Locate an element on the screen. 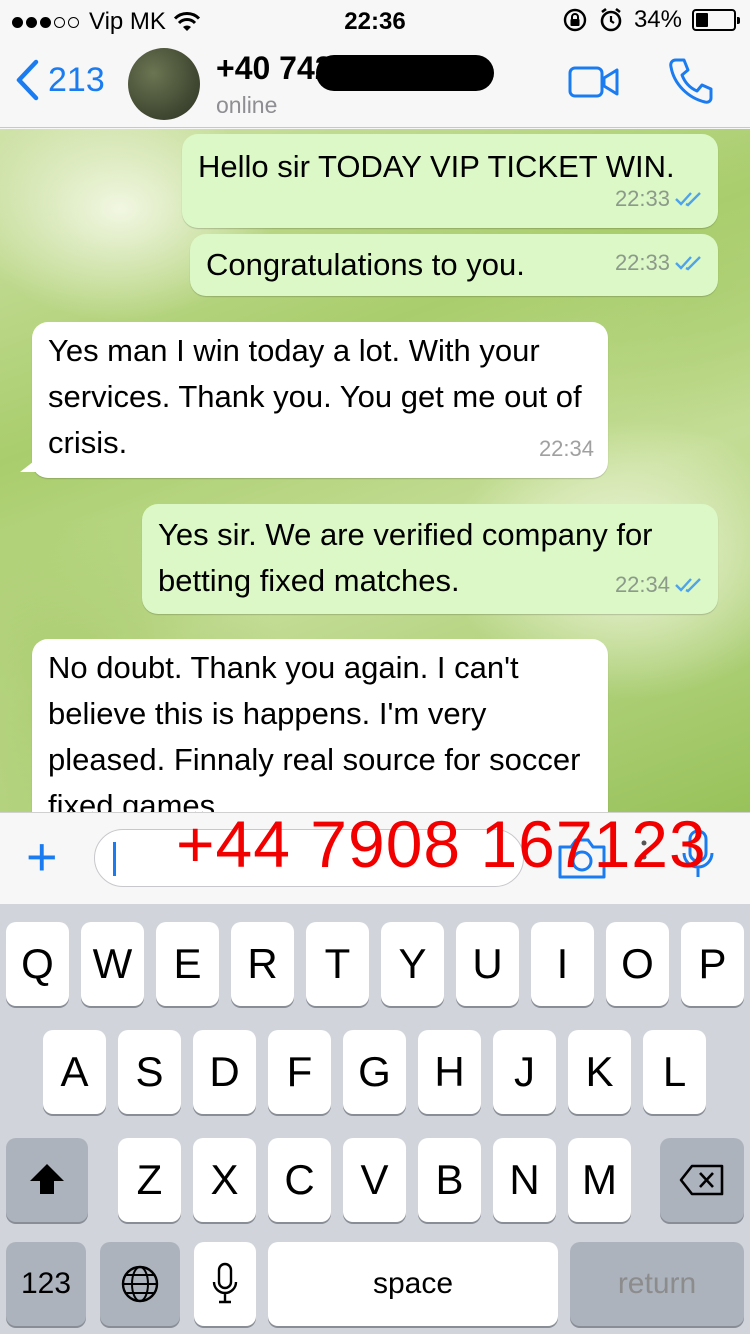  globe-key is located at coordinates (140, 1284).